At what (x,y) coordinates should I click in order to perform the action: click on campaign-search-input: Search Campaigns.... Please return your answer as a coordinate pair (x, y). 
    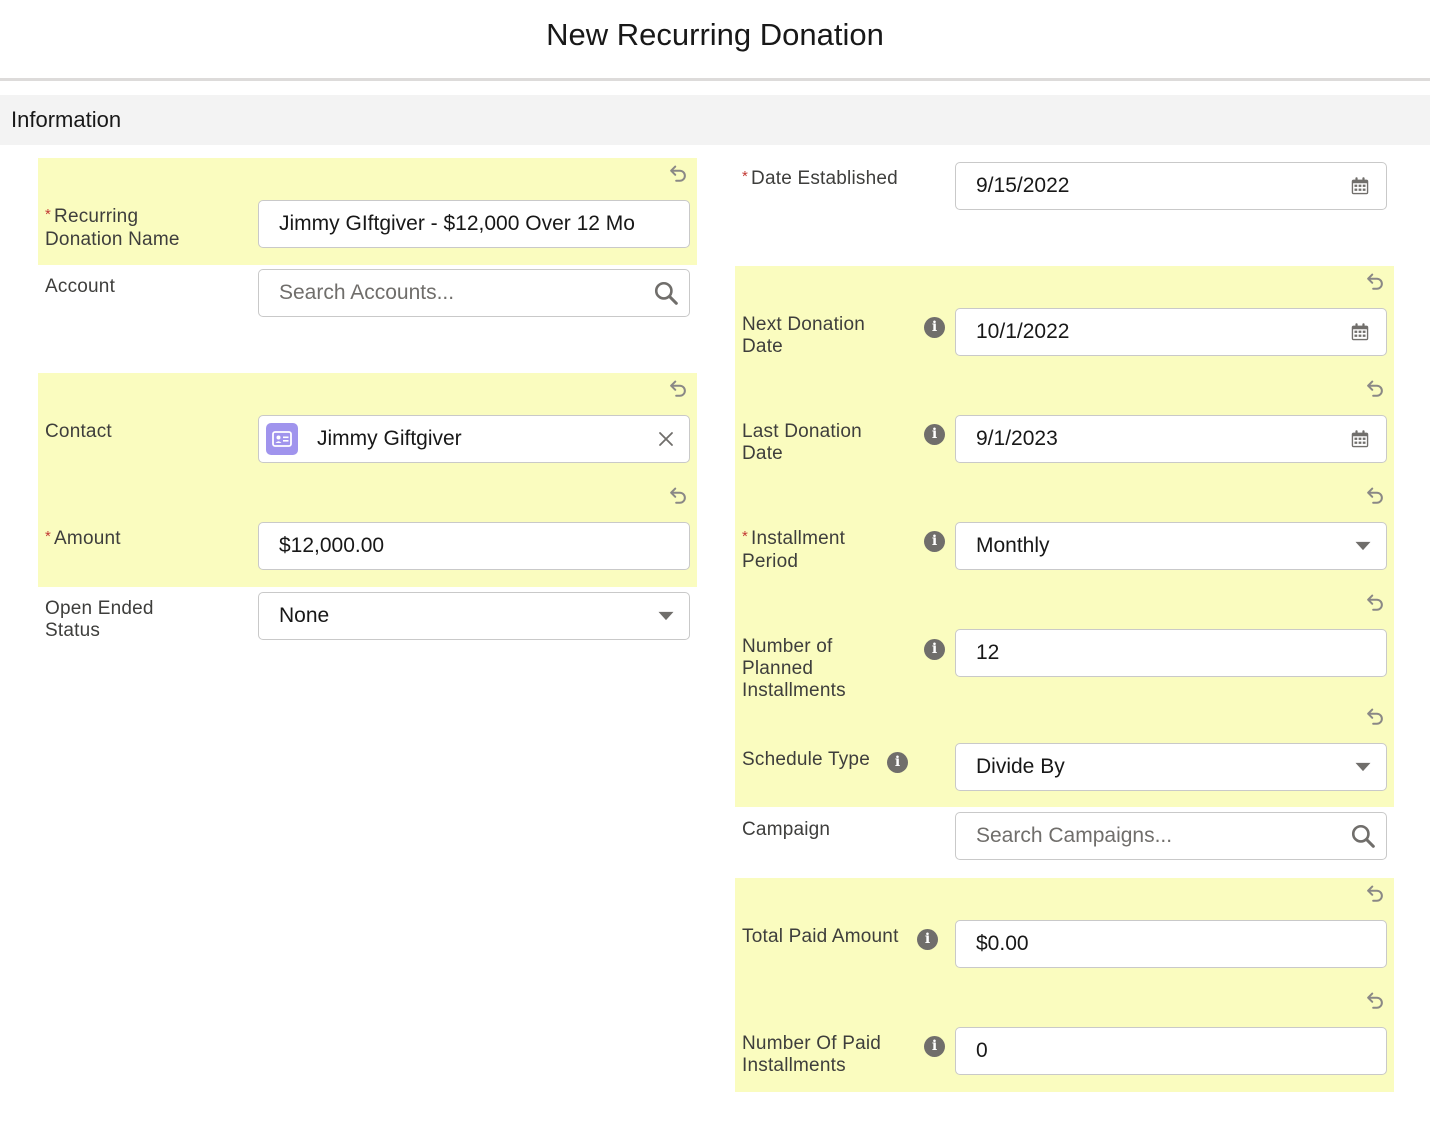
    Looking at the image, I should click on (1171, 836).